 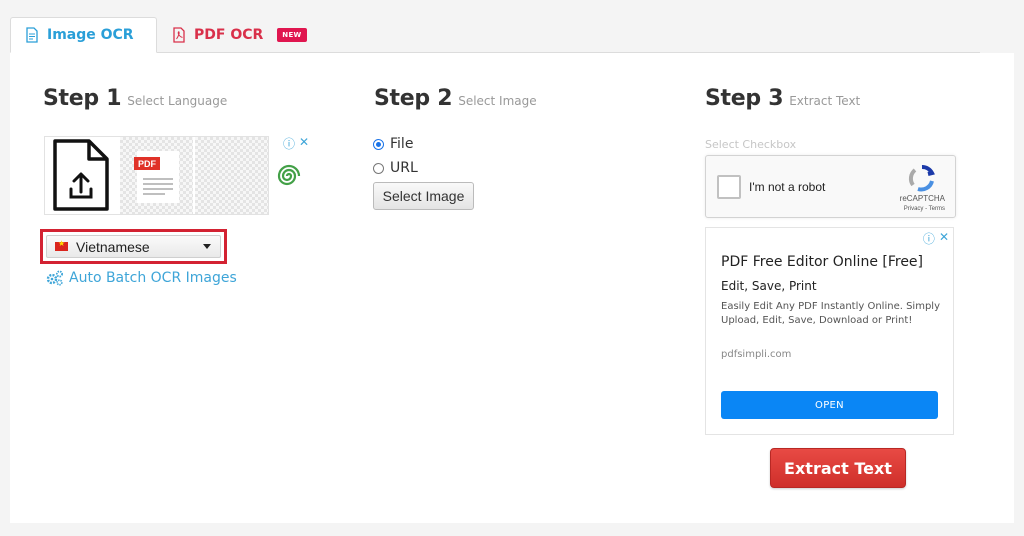 What do you see at coordinates (61, 245) in the screenshot?
I see `vietnam-flag-icon` at bounding box center [61, 245].